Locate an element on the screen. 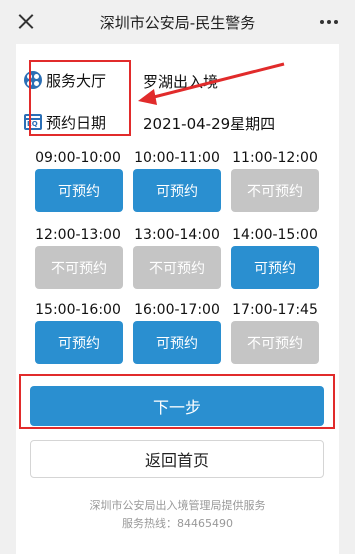 This screenshot has width=355, height=554. slot-time: 10:00-11:00 is located at coordinates (177, 158).